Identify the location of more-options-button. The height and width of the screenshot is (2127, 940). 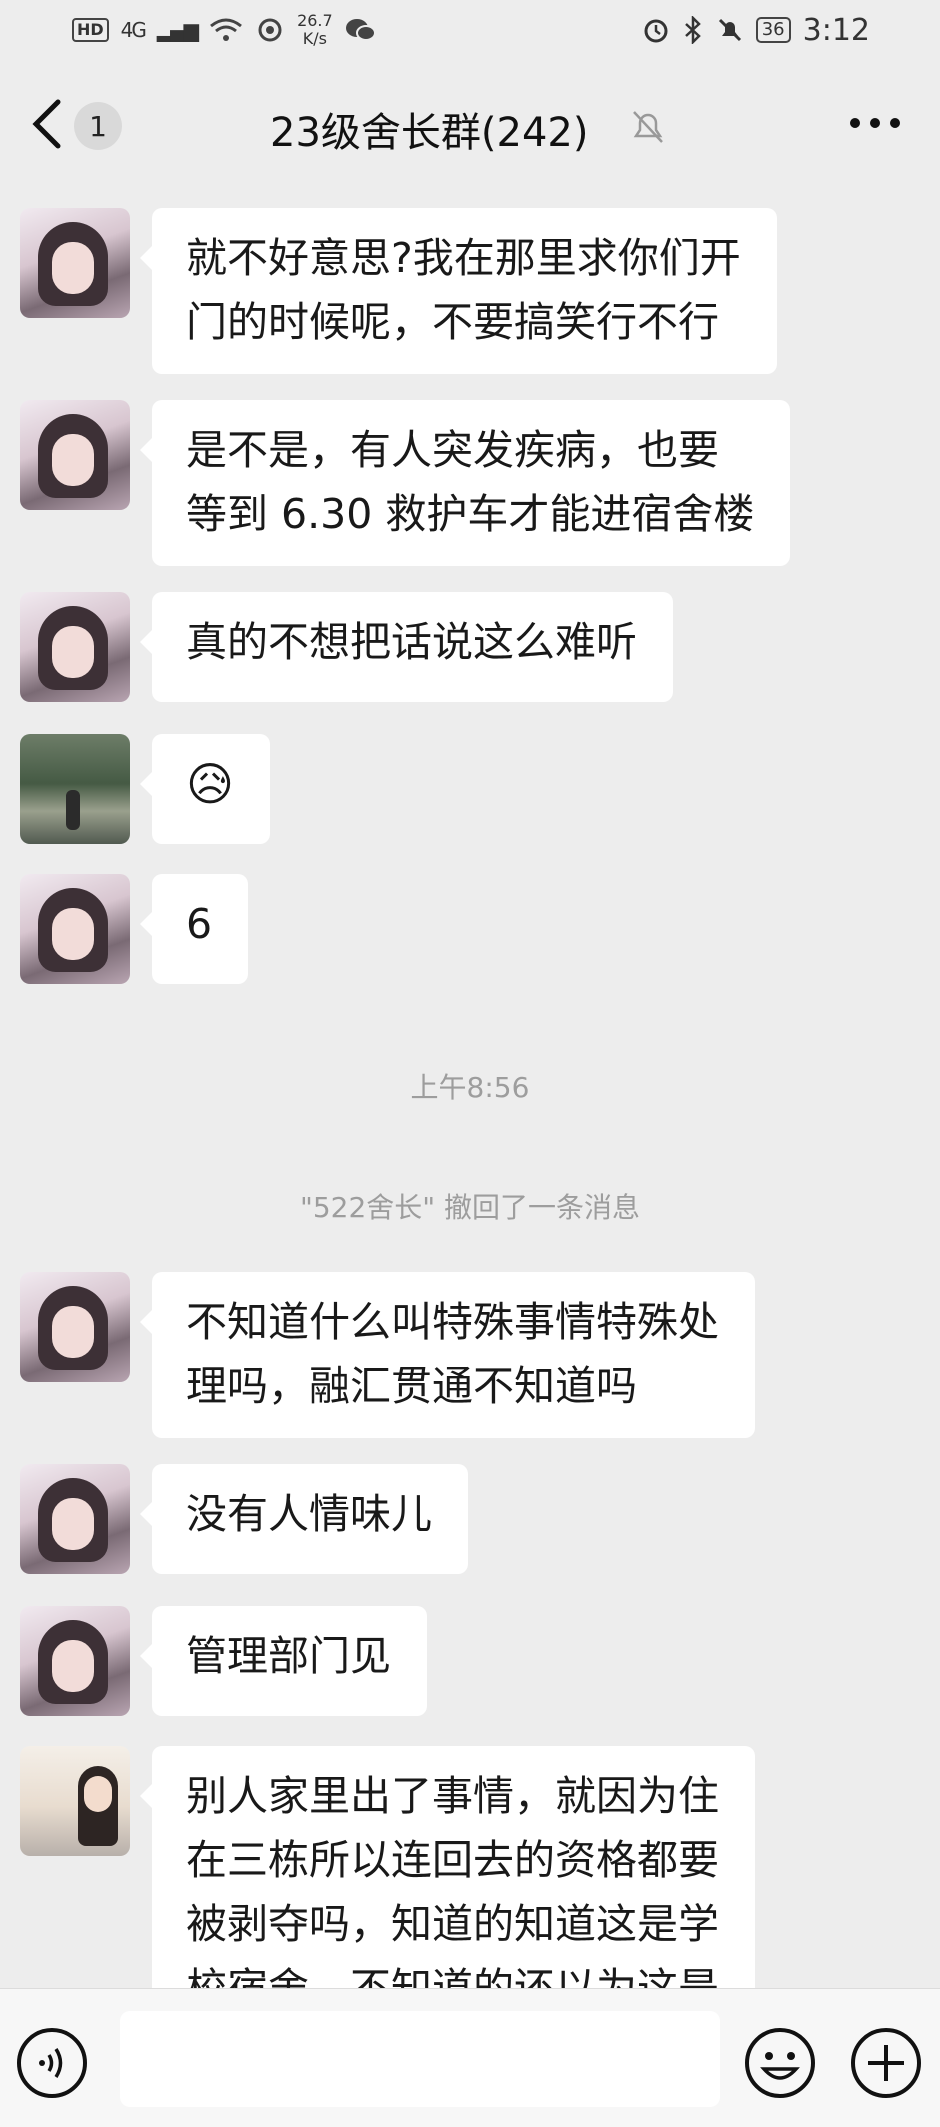
(875, 125).